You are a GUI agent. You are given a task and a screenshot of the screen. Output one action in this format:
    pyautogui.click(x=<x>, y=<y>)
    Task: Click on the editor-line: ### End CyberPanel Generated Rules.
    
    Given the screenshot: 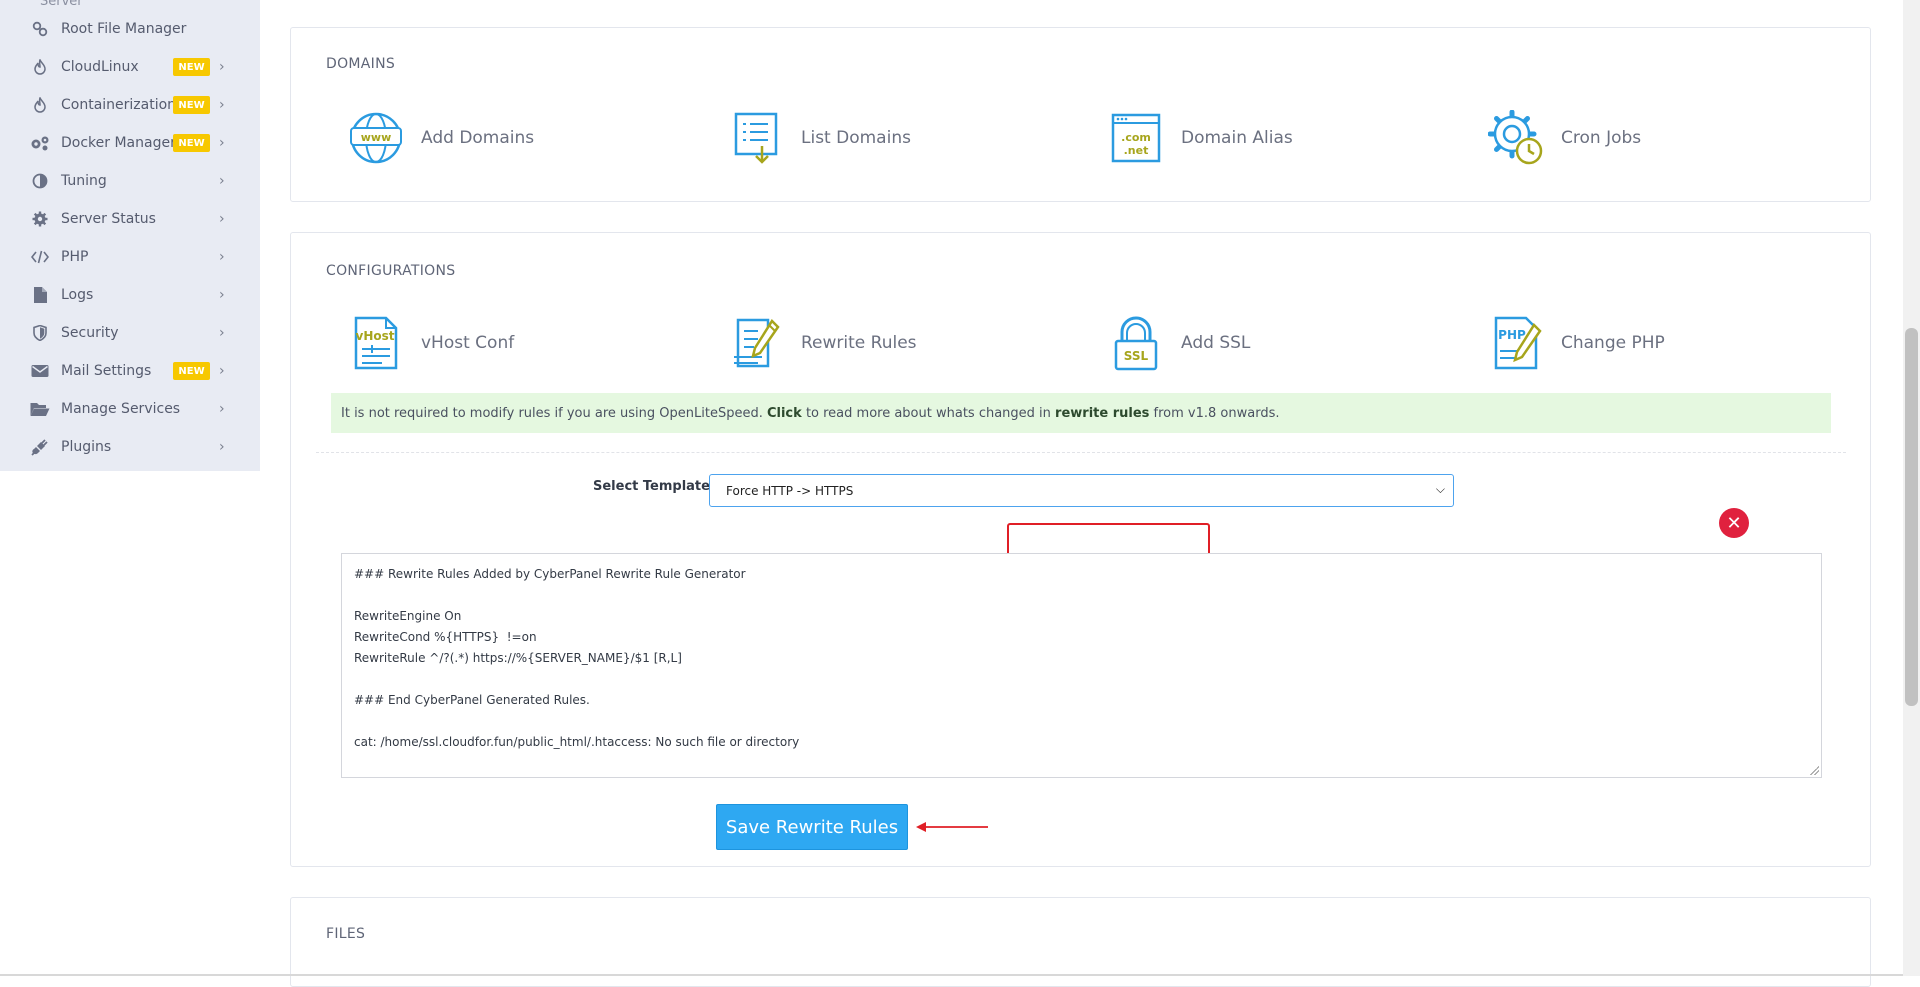 What is the action you would take?
    pyautogui.click(x=472, y=700)
    